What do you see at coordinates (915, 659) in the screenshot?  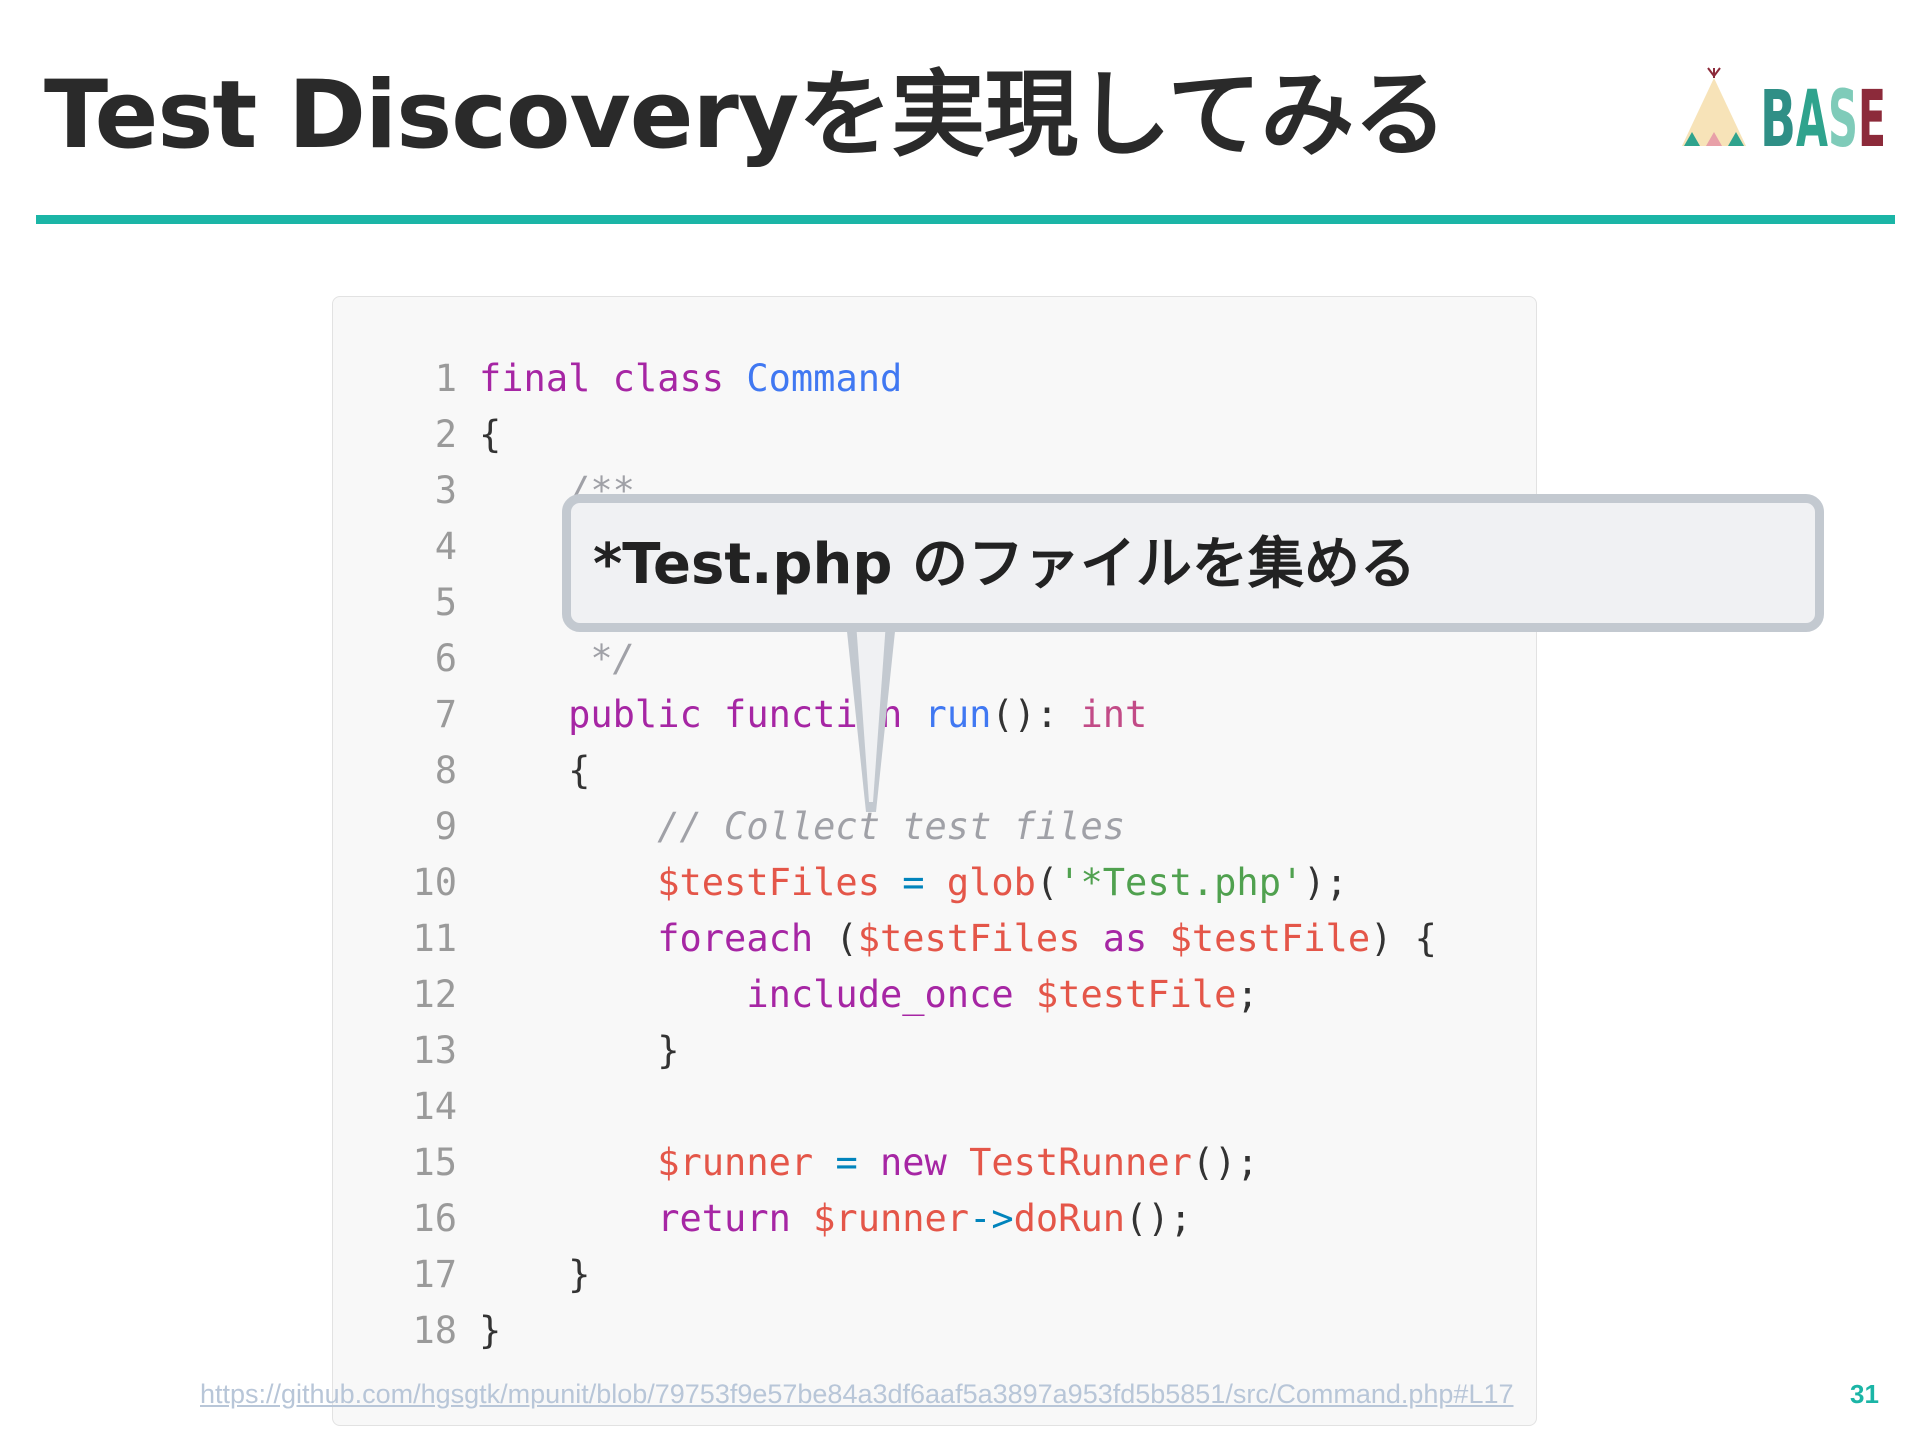 I see `code-line: 6 */` at bounding box center [915, 659].